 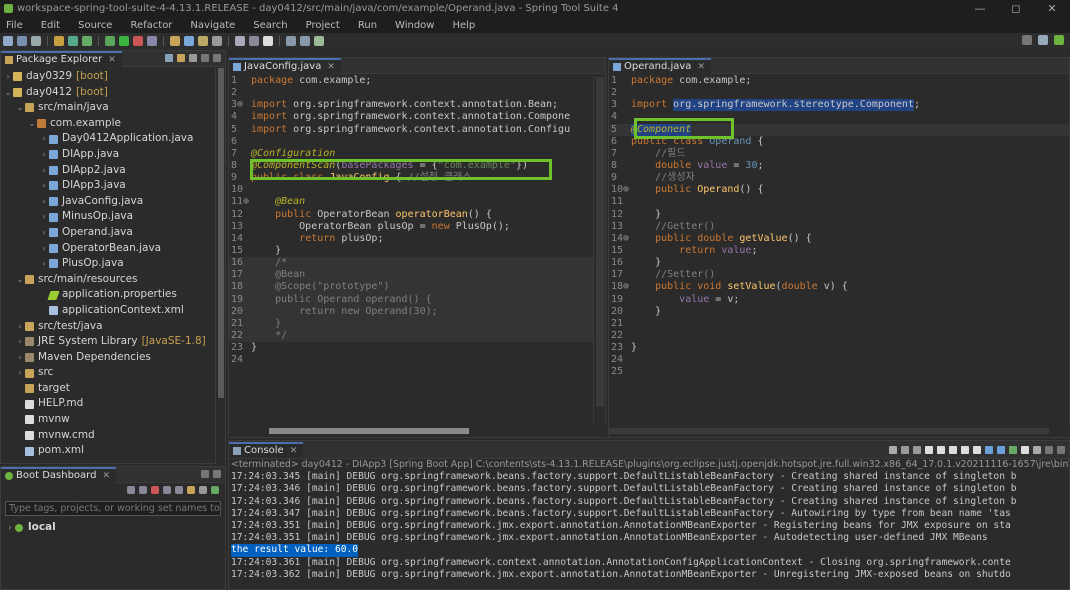 I want to click on toggle-mark-icon, so click(x=254, y=41).